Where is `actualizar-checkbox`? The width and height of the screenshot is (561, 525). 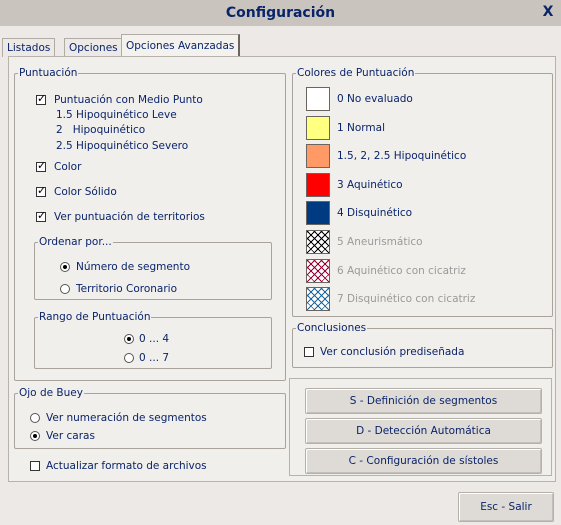
actualizar-checkbox is located at coordinates (35, 466).